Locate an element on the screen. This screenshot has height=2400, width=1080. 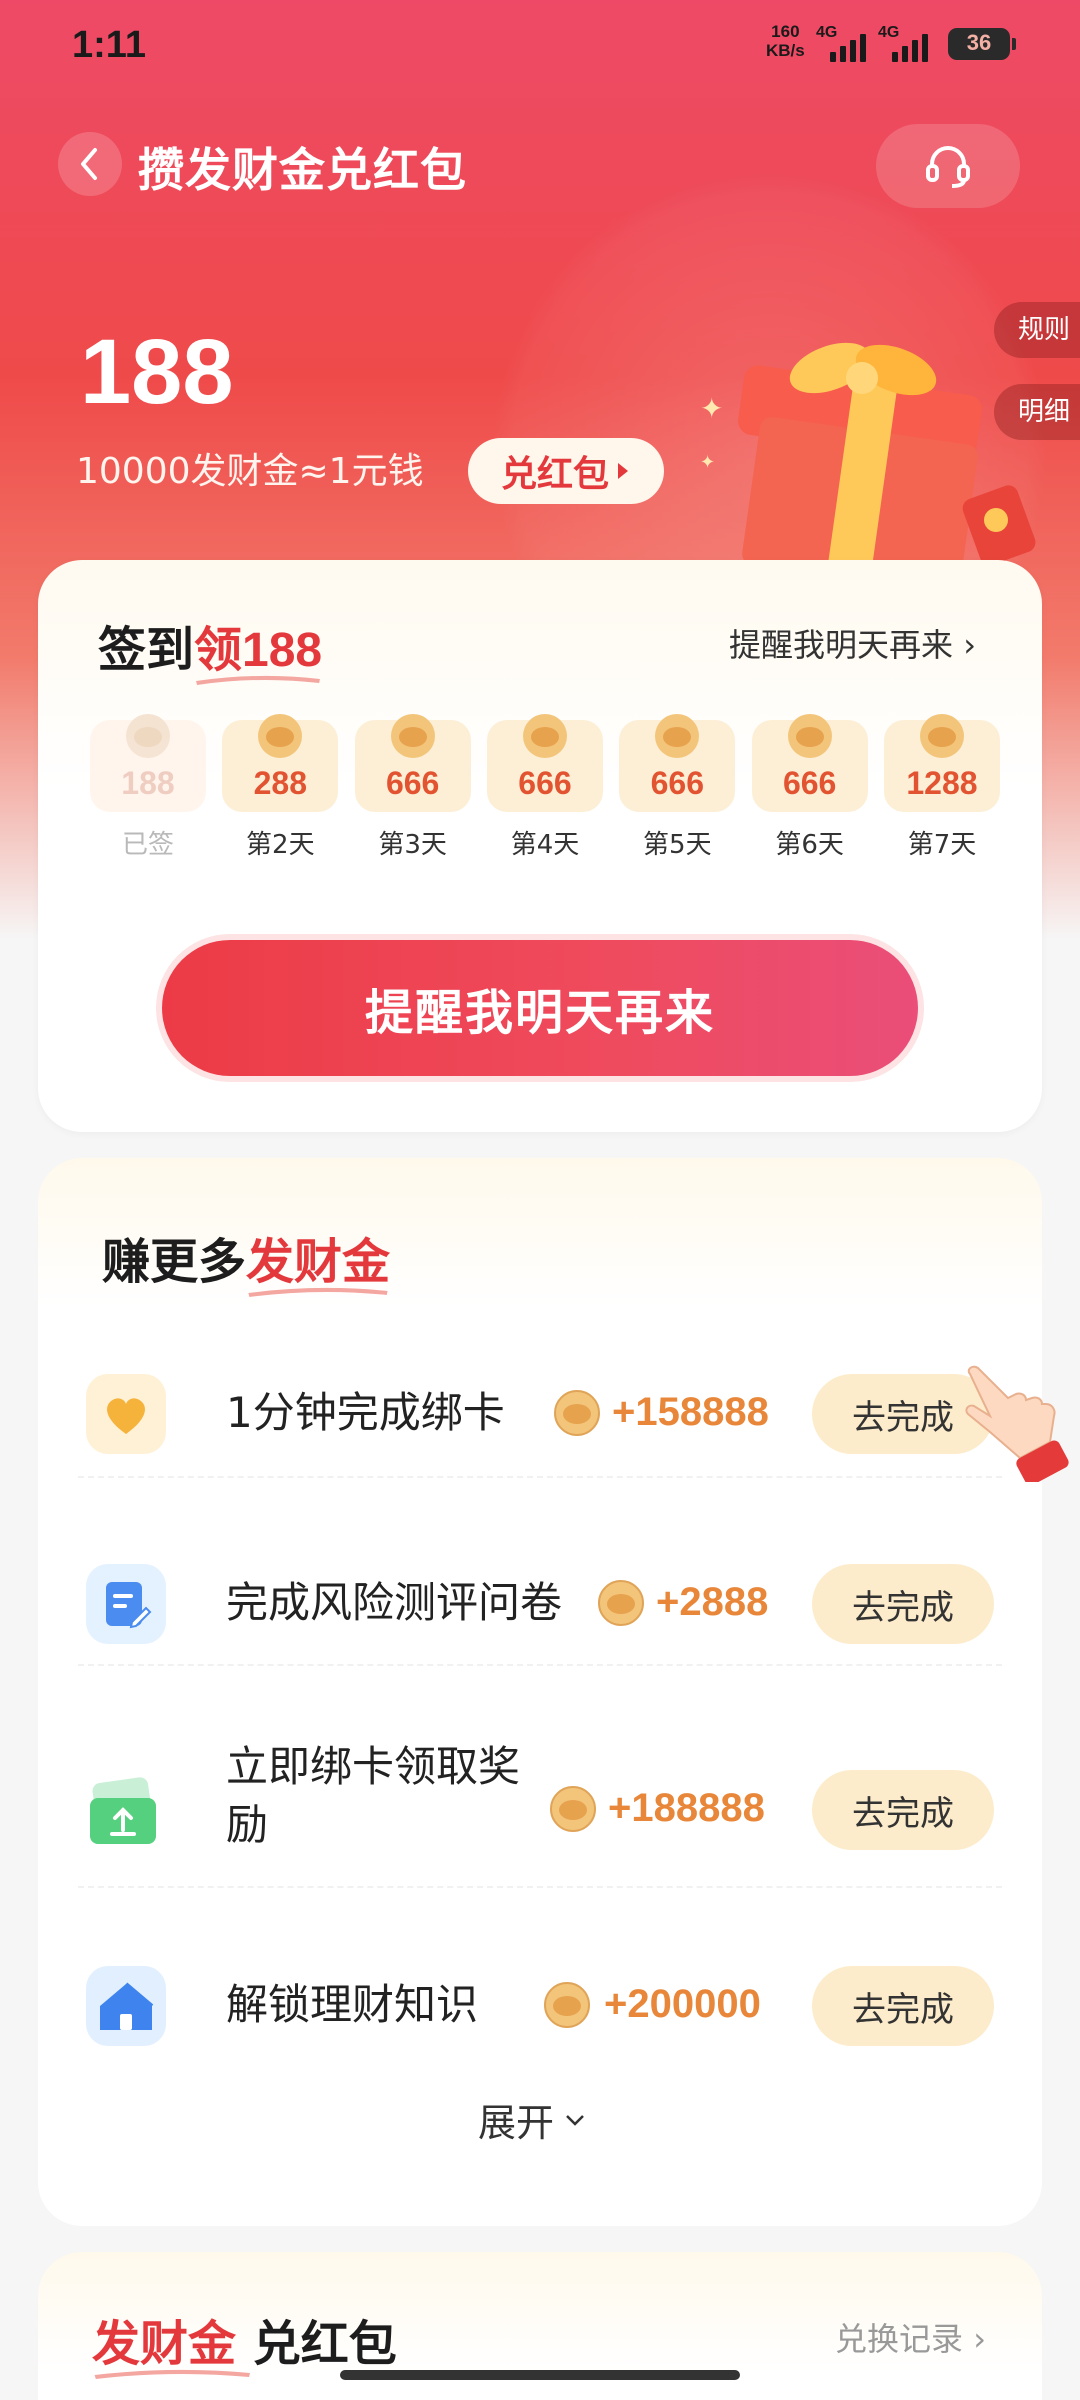
checkin-day: 666 第6天 is located at coordinates (809, 787).